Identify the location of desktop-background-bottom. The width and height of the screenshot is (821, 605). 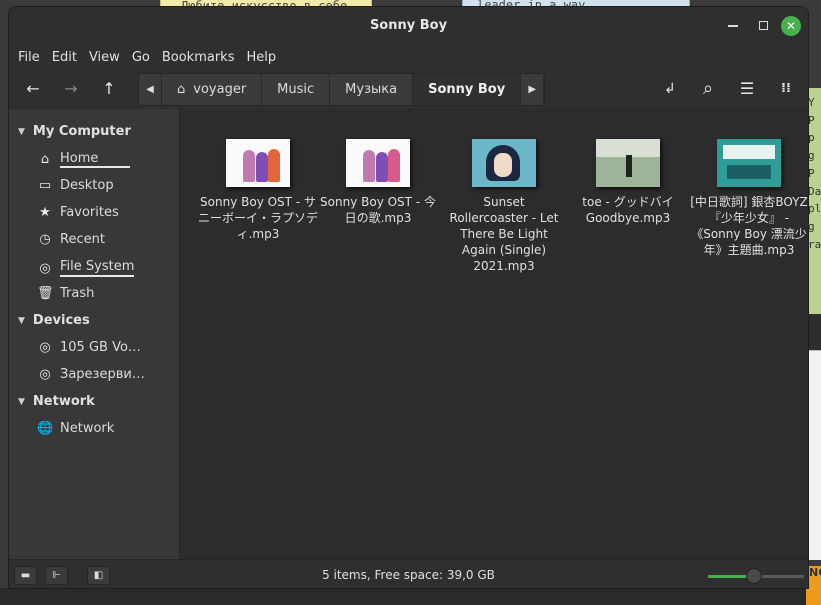
(410, 596).